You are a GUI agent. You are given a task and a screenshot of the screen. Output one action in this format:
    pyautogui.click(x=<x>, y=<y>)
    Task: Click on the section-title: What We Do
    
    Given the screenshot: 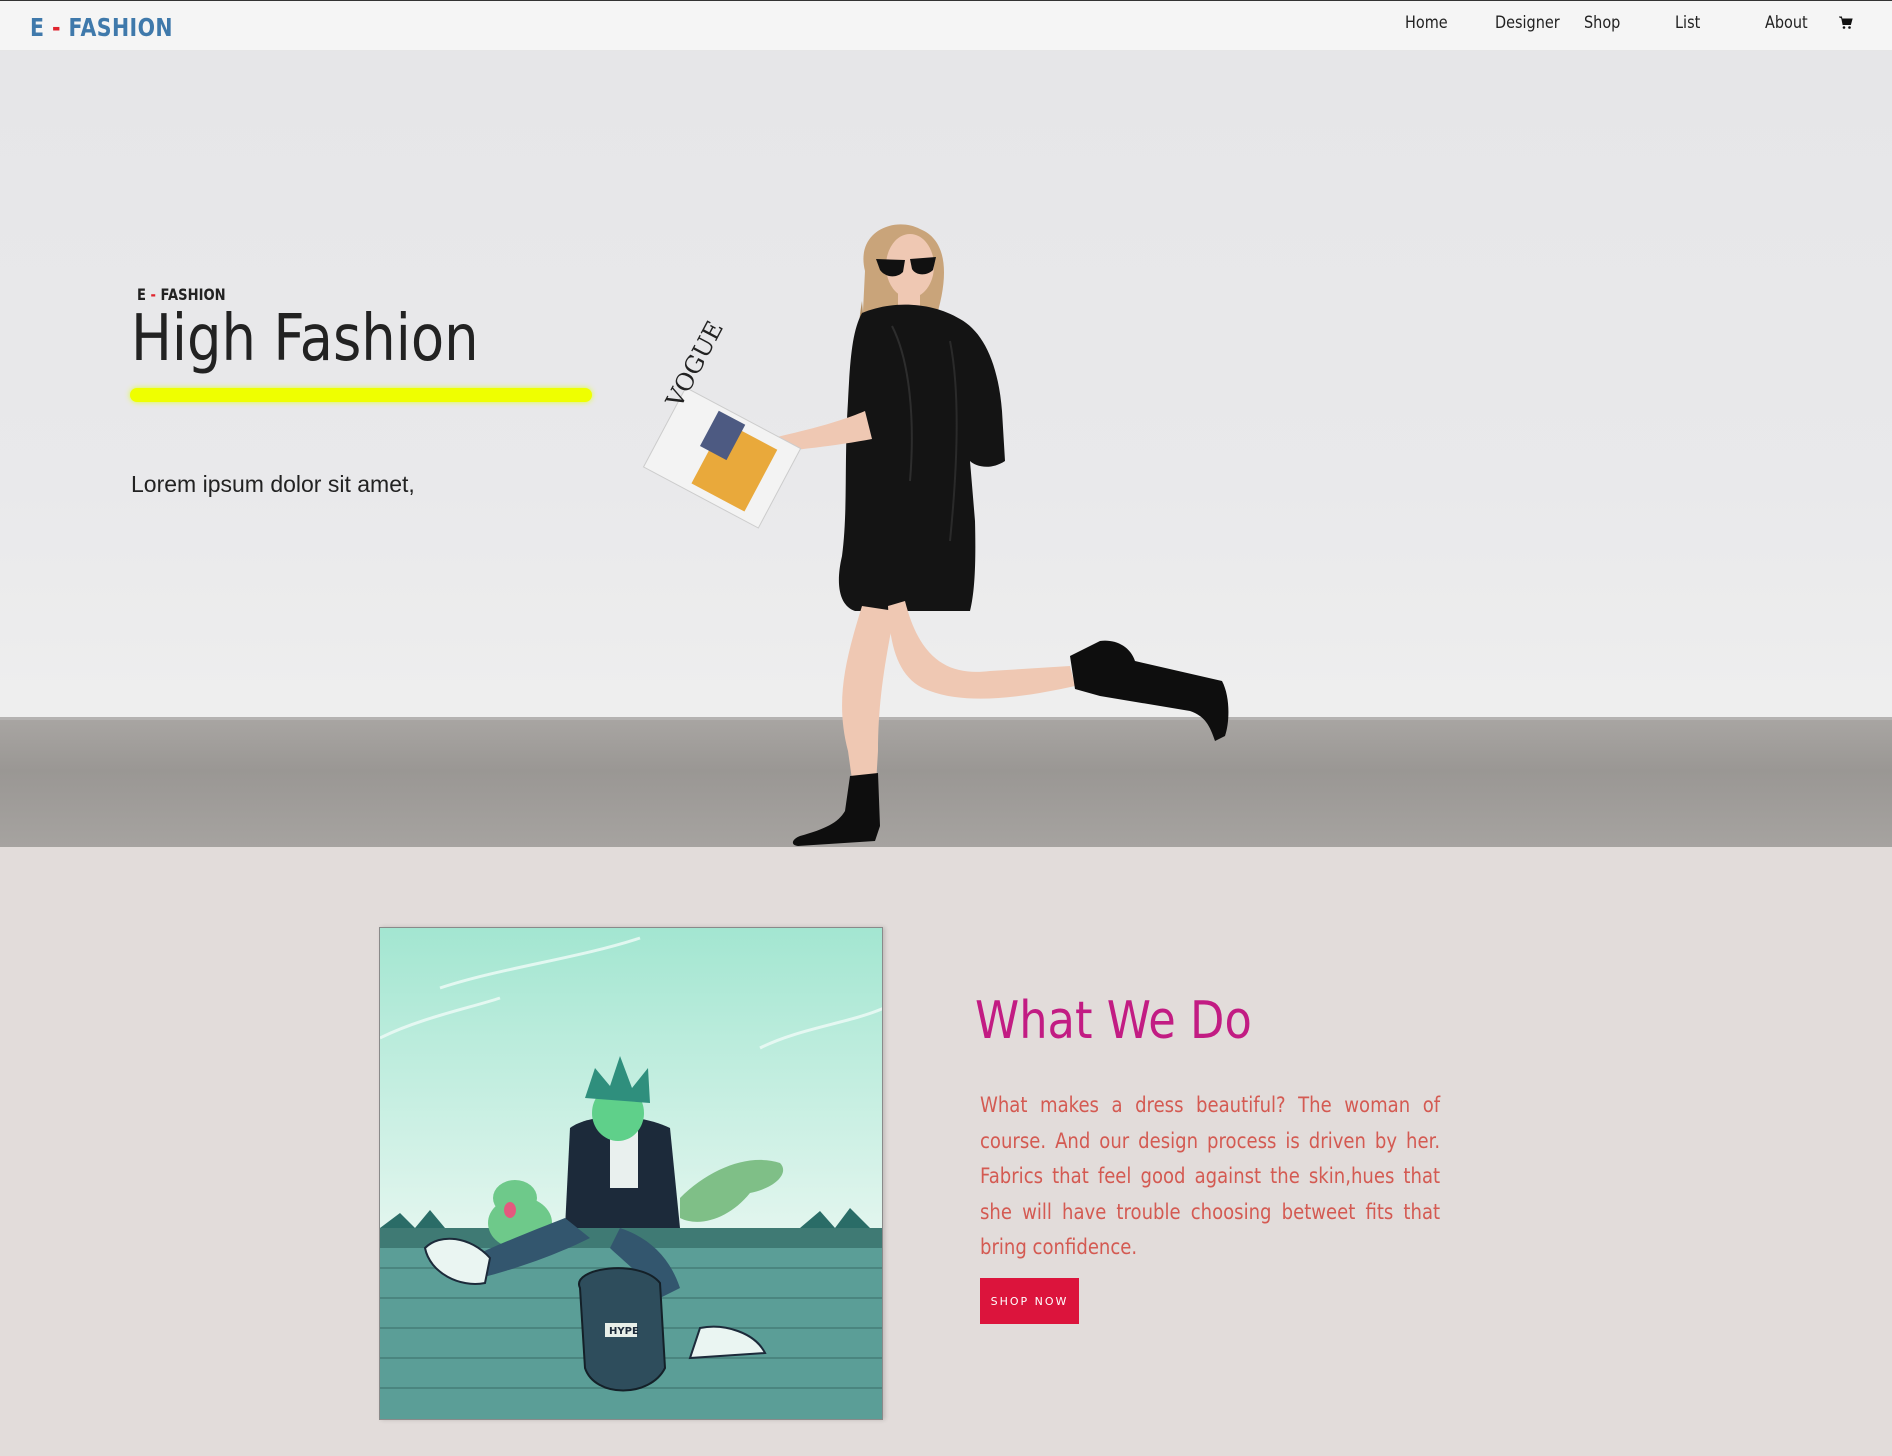 What is the action you would take?
    pyautogui.click(x=1113, y=1021)
    